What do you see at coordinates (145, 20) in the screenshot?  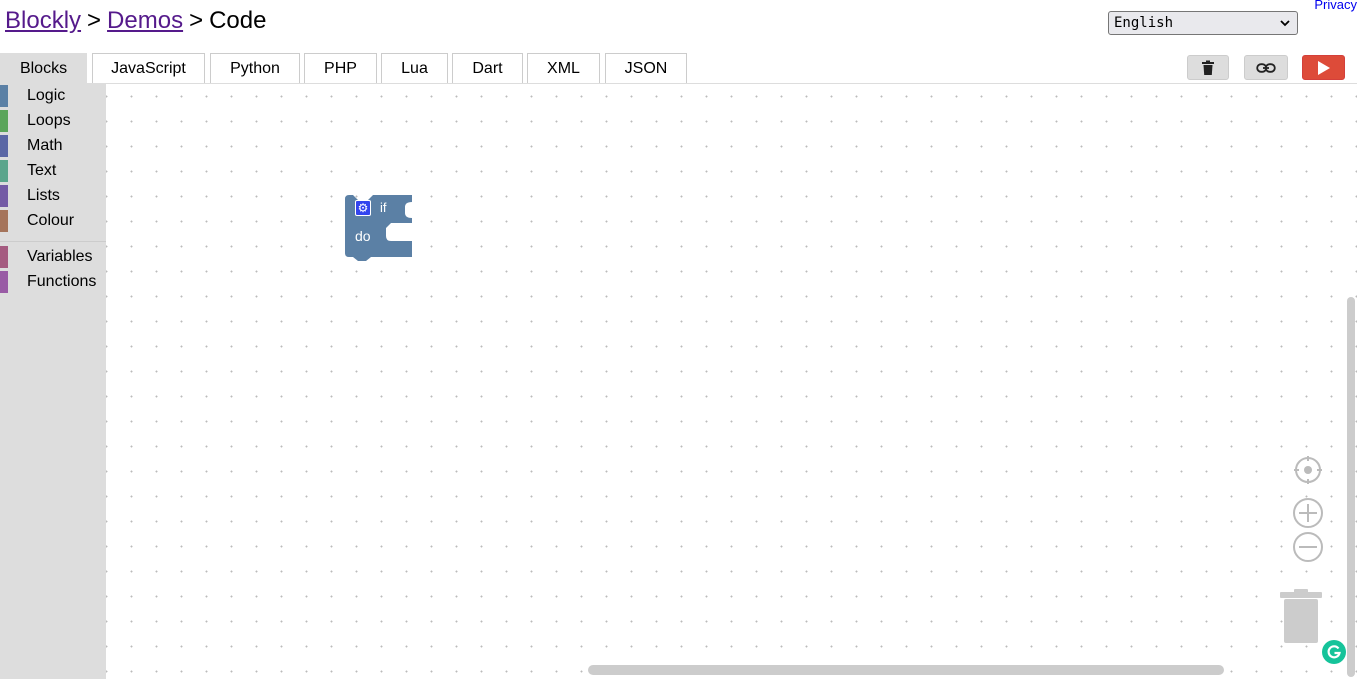 I see `breadcrumb-link-demos: Demos` at bounding box center [145, 20].